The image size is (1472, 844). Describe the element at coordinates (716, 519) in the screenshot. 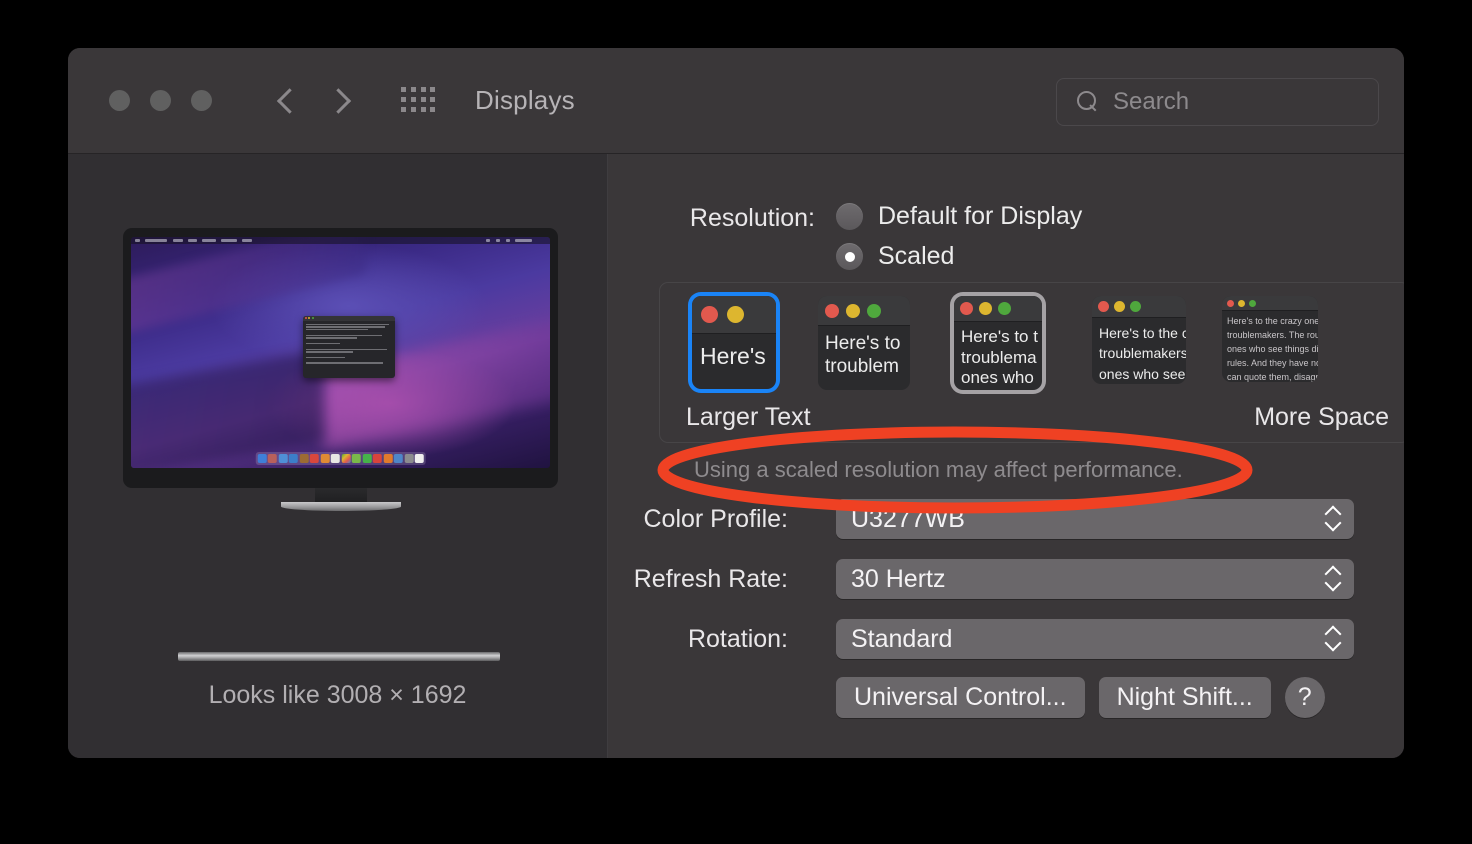

I see `color-profile-label: Color Profile:` at that location.